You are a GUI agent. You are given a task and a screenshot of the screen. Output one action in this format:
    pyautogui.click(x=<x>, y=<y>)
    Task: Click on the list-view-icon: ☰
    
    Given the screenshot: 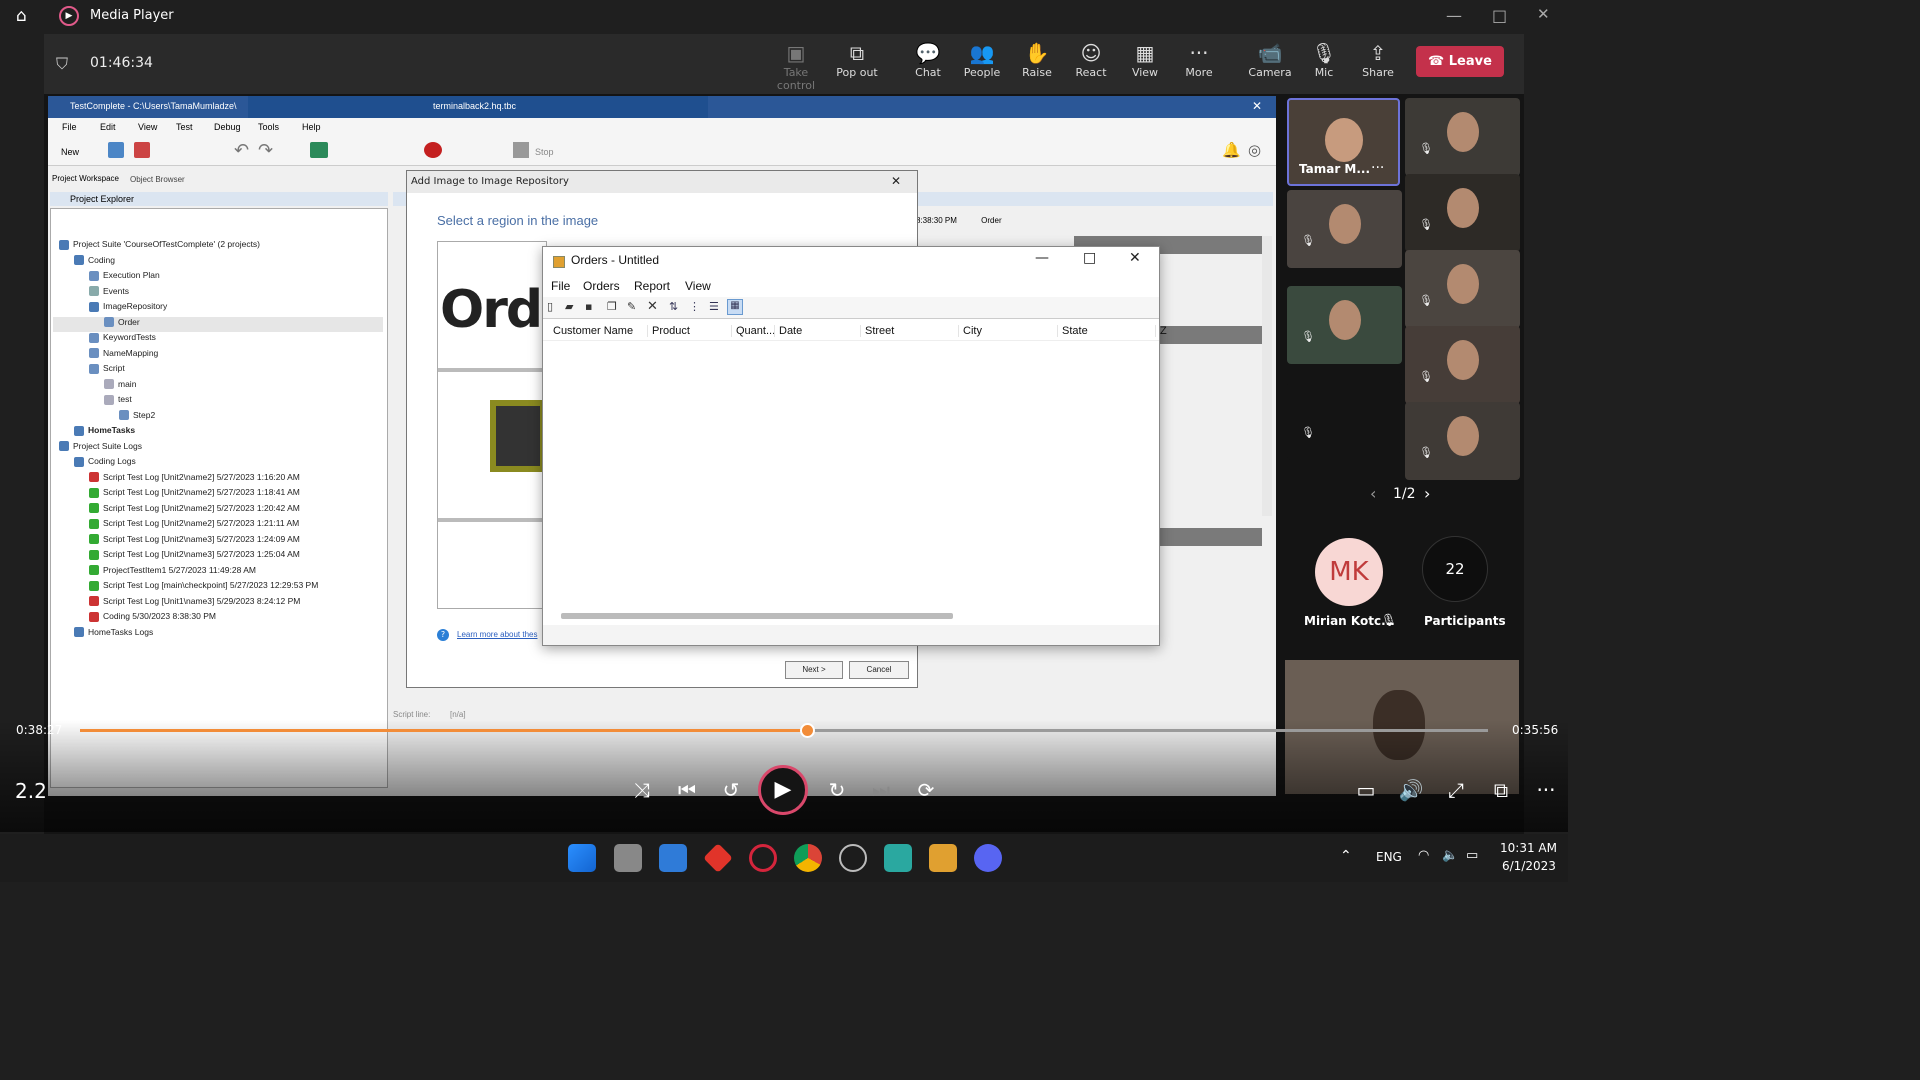 What is the action you would take?
    pyautogui.click(x=714, y=306)
    